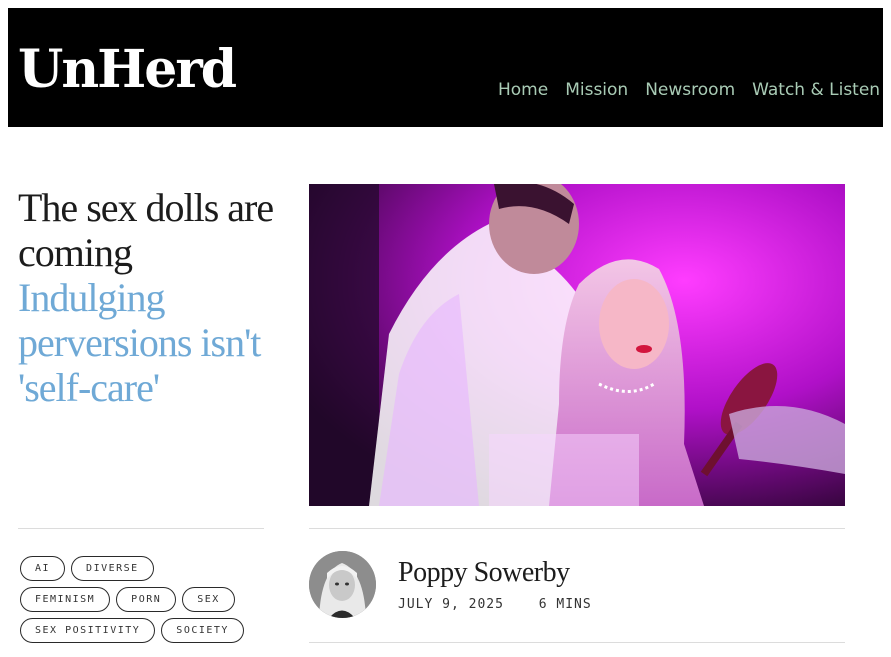  I want to click on article-meta: JULY 9, 2025 6 MINS, so click(508, 604).